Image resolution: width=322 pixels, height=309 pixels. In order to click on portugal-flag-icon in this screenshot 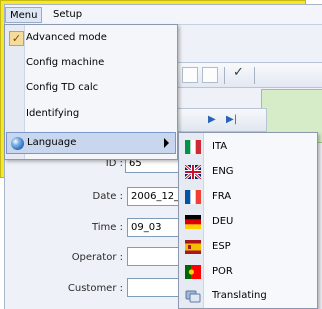, I will do `click(193, 272)`.